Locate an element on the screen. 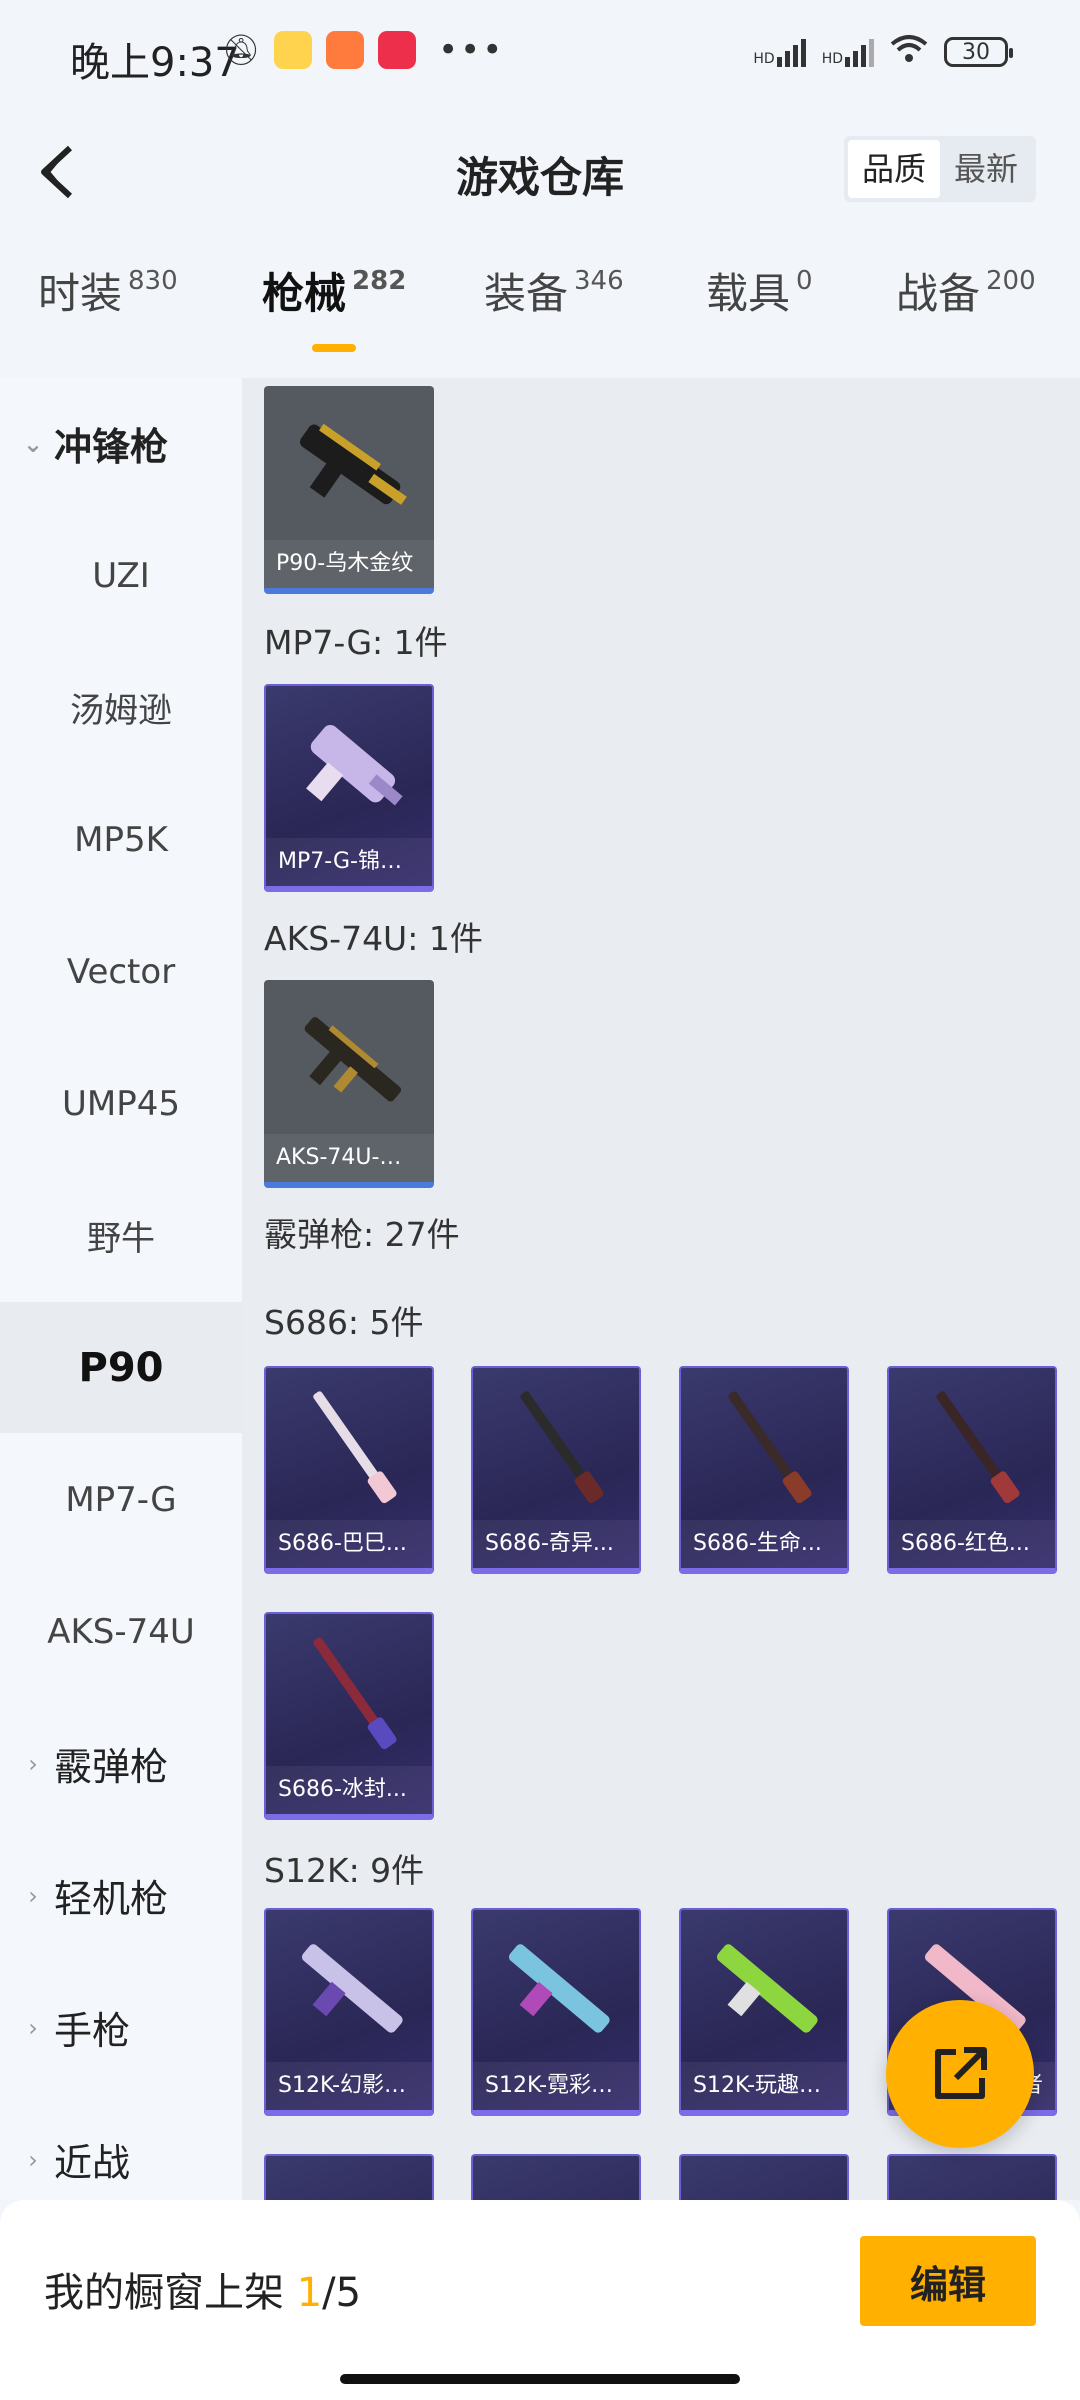  aks74u-weapon-icon is located at coordinates (353, 1059).